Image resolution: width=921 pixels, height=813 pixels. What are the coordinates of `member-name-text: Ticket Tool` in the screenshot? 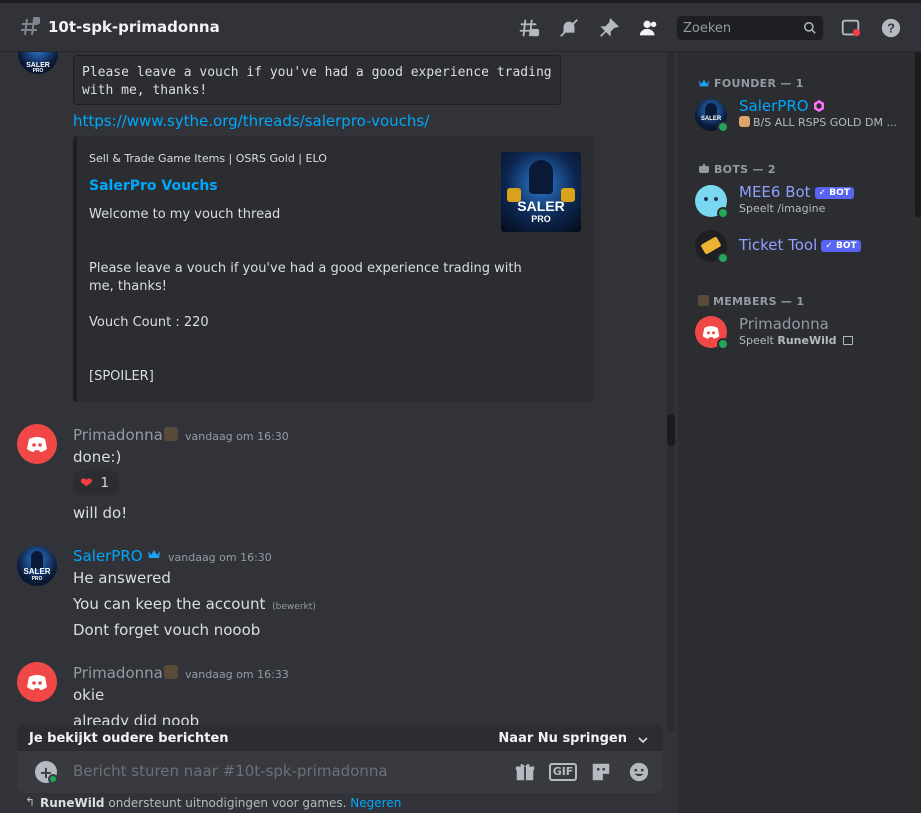 It's located at (778, 245).